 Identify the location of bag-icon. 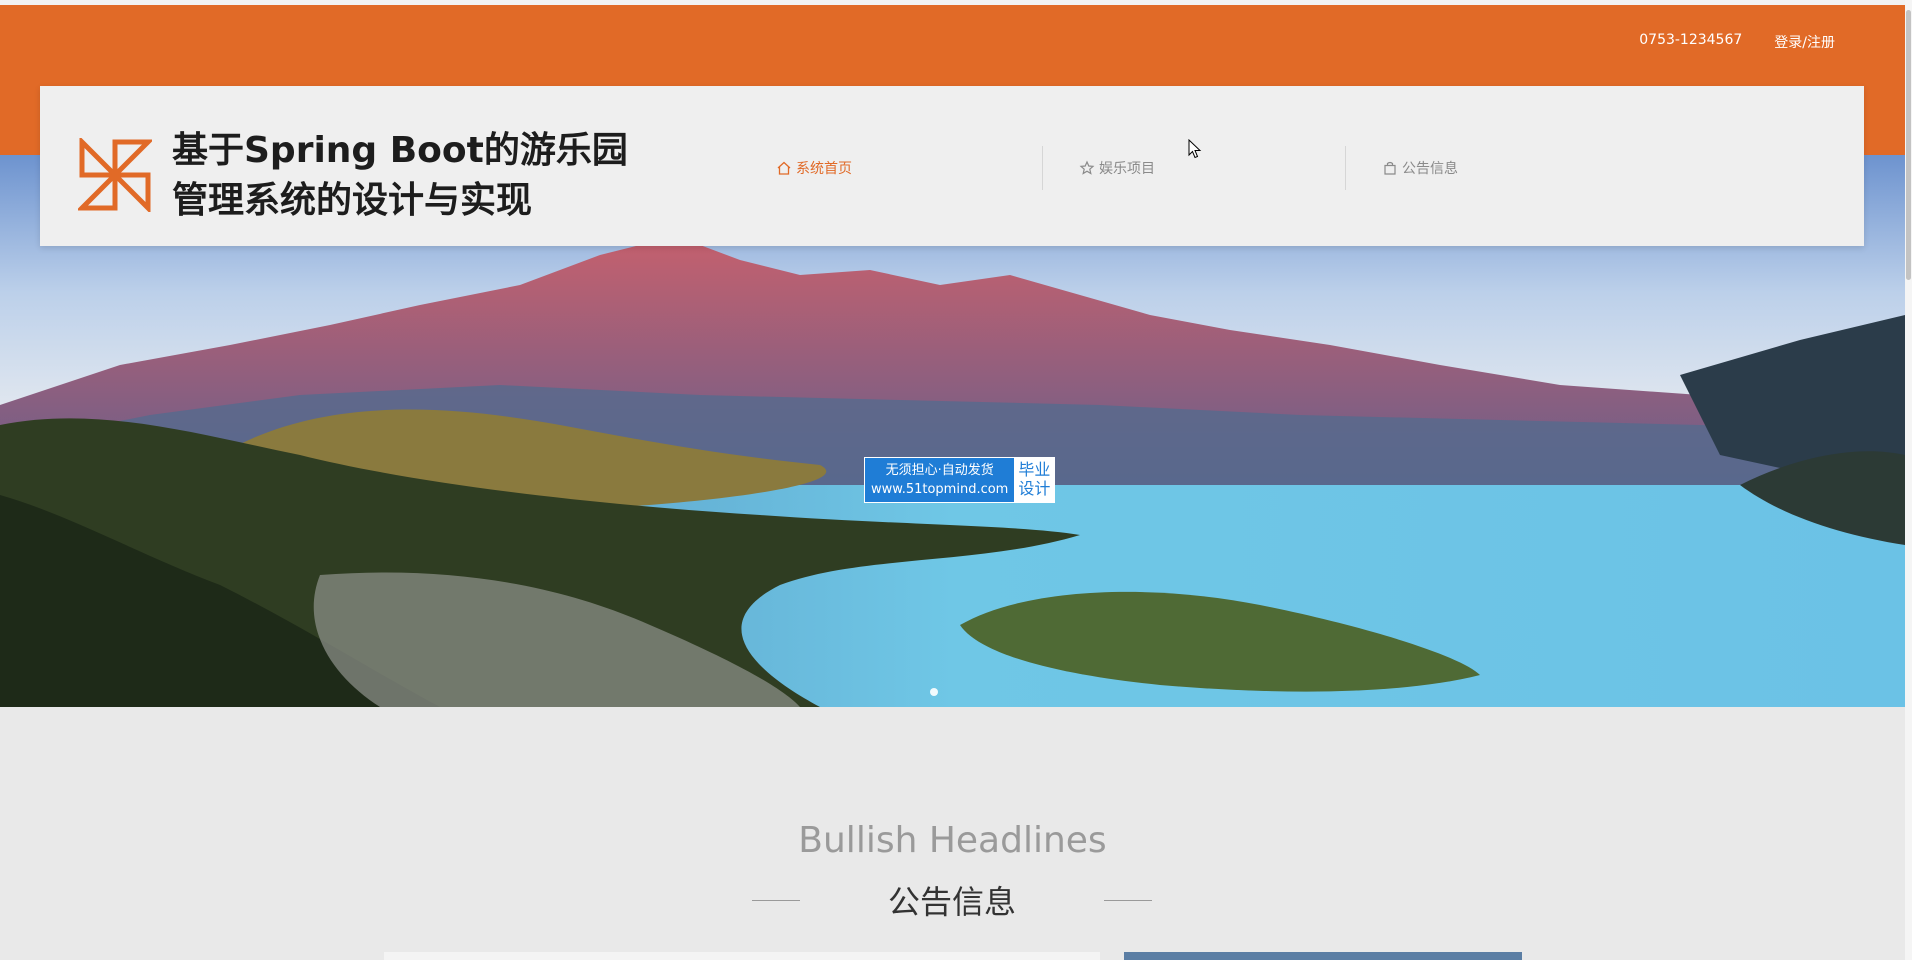
(1390, 168).